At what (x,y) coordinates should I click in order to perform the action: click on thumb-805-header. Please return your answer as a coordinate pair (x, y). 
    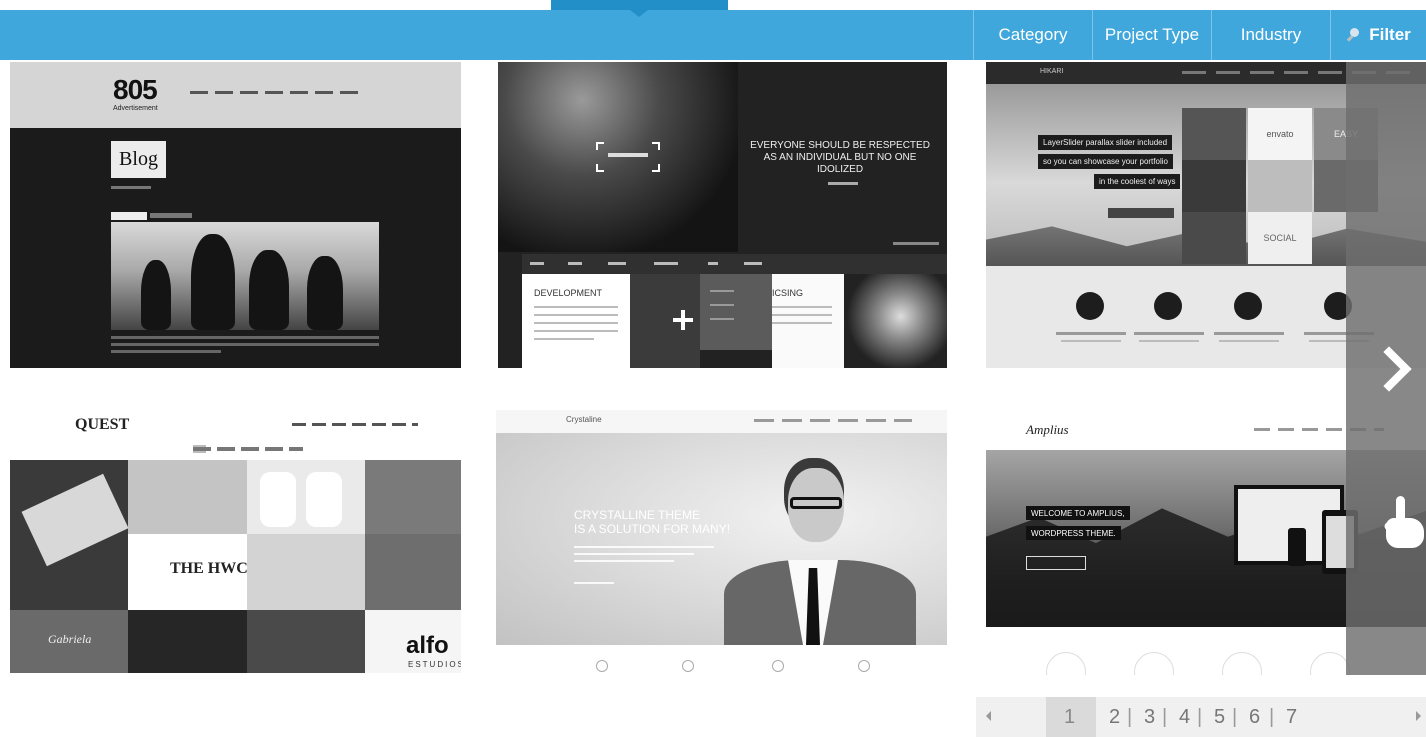
    Looking at the image, I should click on (235, 95).